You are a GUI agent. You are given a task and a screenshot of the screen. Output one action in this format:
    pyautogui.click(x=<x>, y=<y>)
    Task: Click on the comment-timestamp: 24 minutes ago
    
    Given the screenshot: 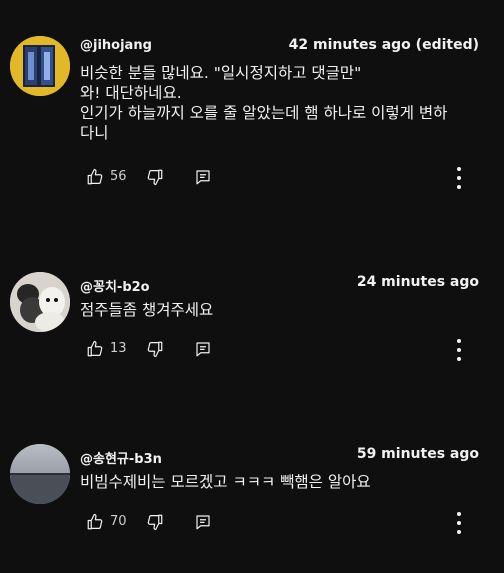 What is the action you would take?
    pyautogui.click(x=418, y=282)
    